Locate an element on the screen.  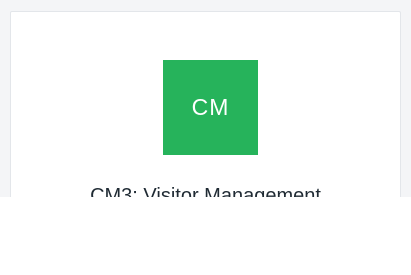
app-logo-tile: CM is located at coordinates (210, 107).